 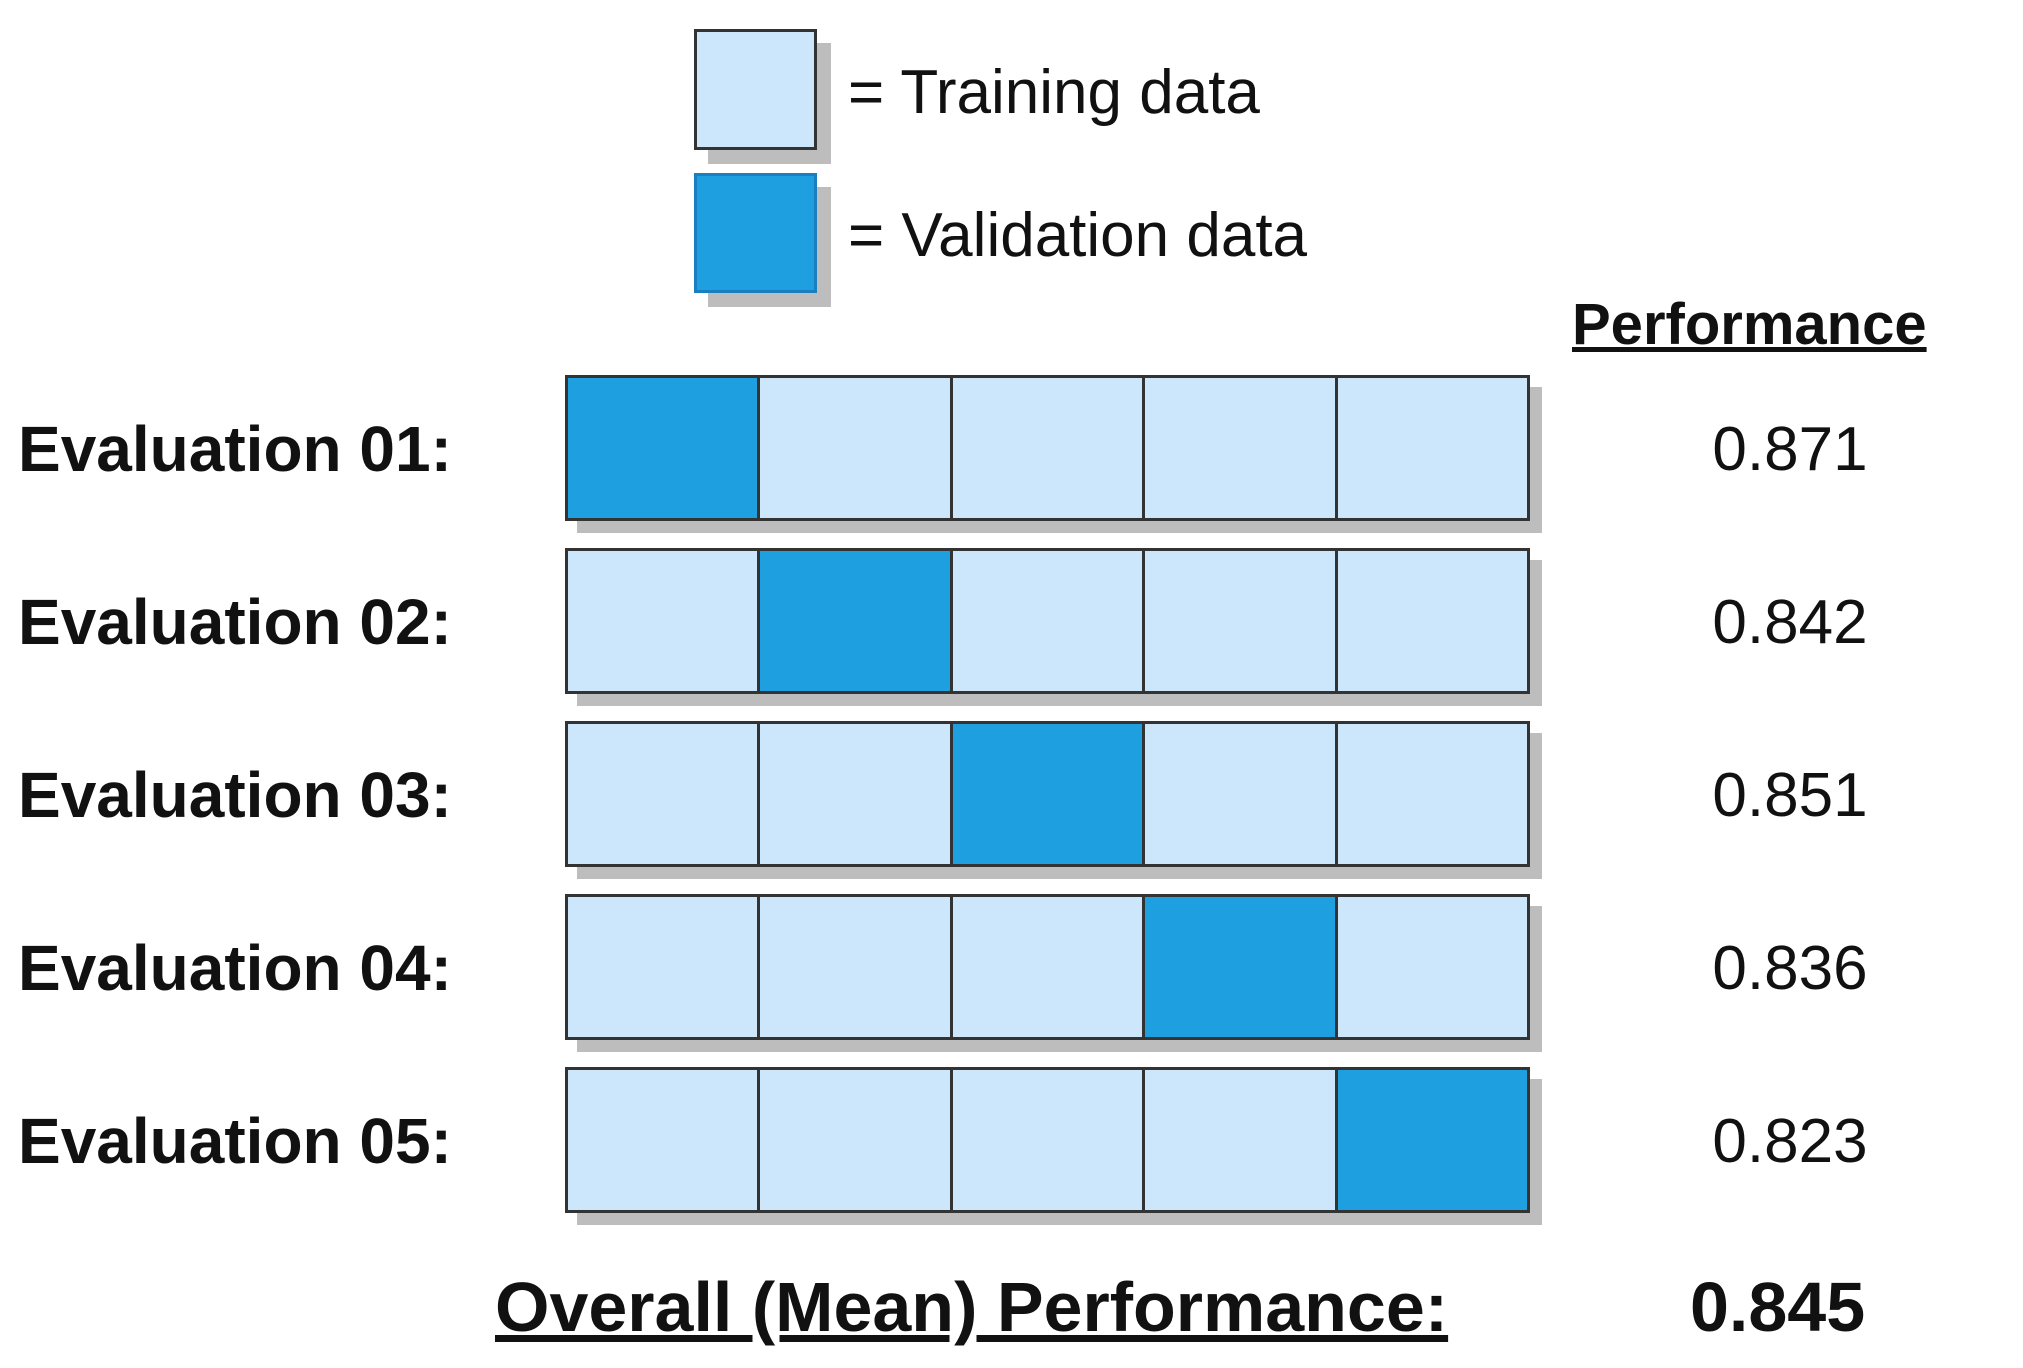 What do you see at coordinates (1778, 1307) in the screenshot?
I see `overall-performance-value: 0.845` at bounding box center [1778, 1307].